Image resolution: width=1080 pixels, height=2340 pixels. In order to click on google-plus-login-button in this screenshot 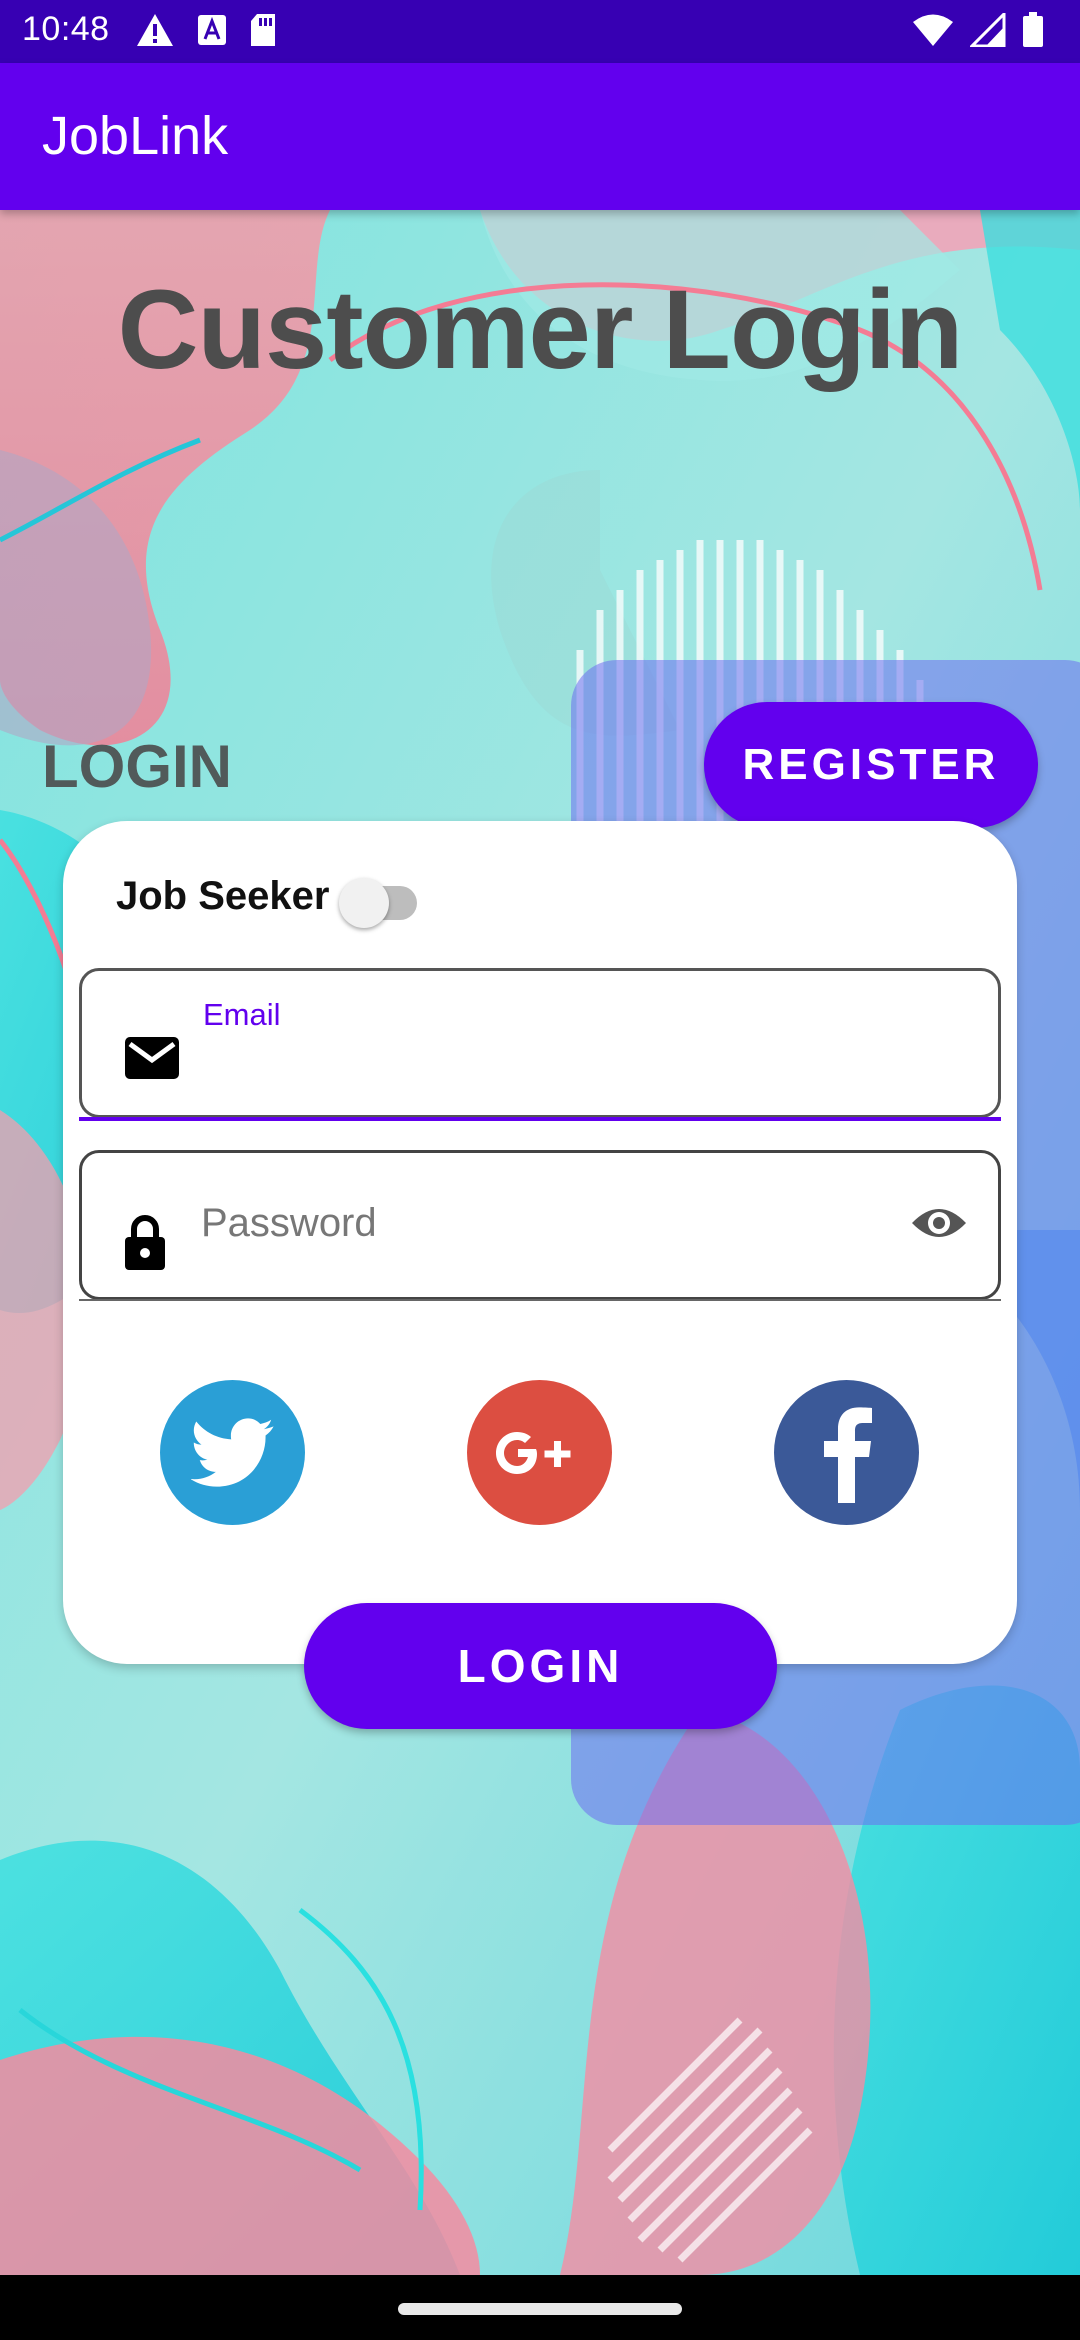, I will do `click(539, 1452)`.